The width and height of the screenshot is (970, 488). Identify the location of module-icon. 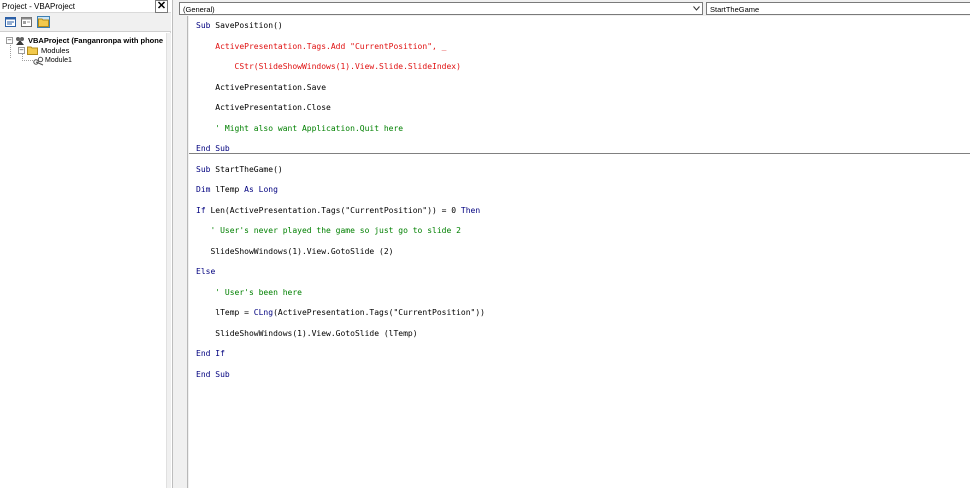
(38, 60).